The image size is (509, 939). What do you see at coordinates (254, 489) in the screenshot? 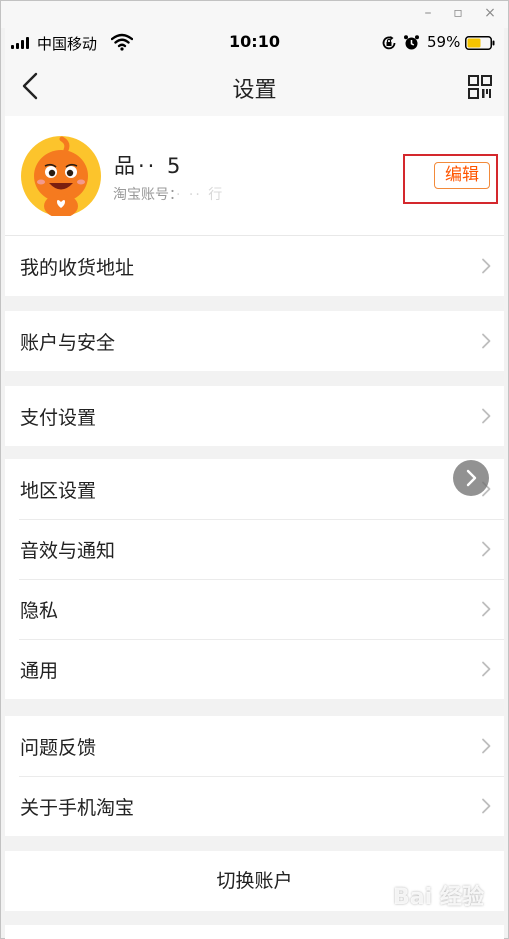
I see `settings-row-region: 地区设置` at bounding box center [254, 489].